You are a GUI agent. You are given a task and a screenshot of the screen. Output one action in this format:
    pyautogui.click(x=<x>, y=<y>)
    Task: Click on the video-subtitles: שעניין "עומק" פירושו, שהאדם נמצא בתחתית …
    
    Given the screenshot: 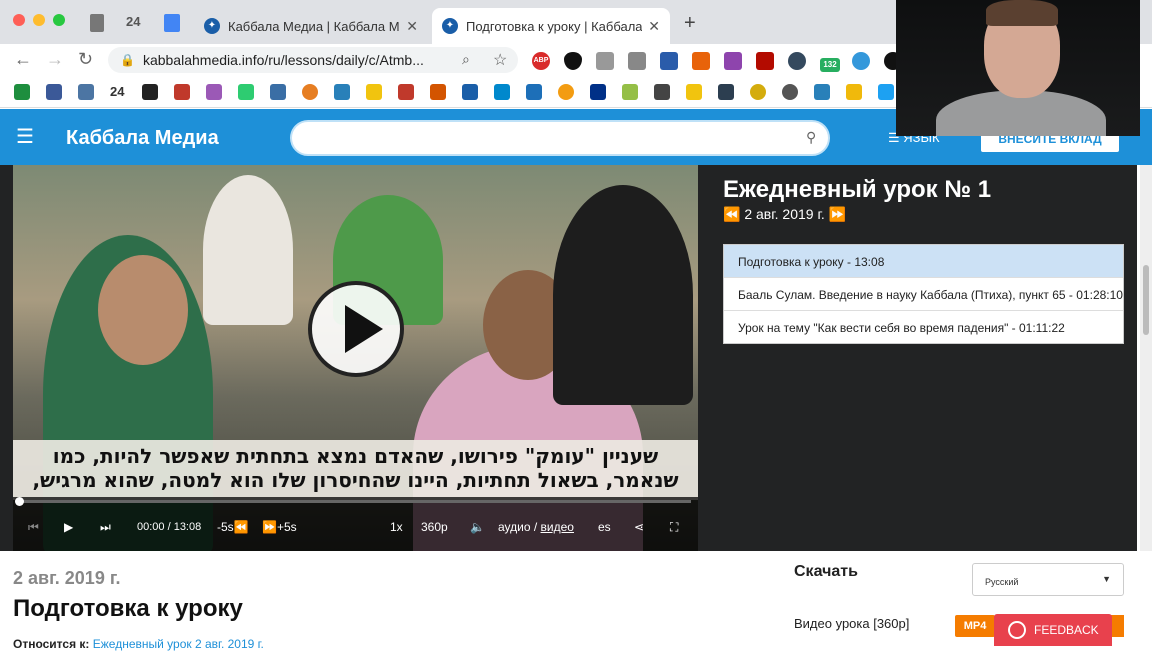 What is the action you would take?
    pyautogui.click(x=355, y=470)
    